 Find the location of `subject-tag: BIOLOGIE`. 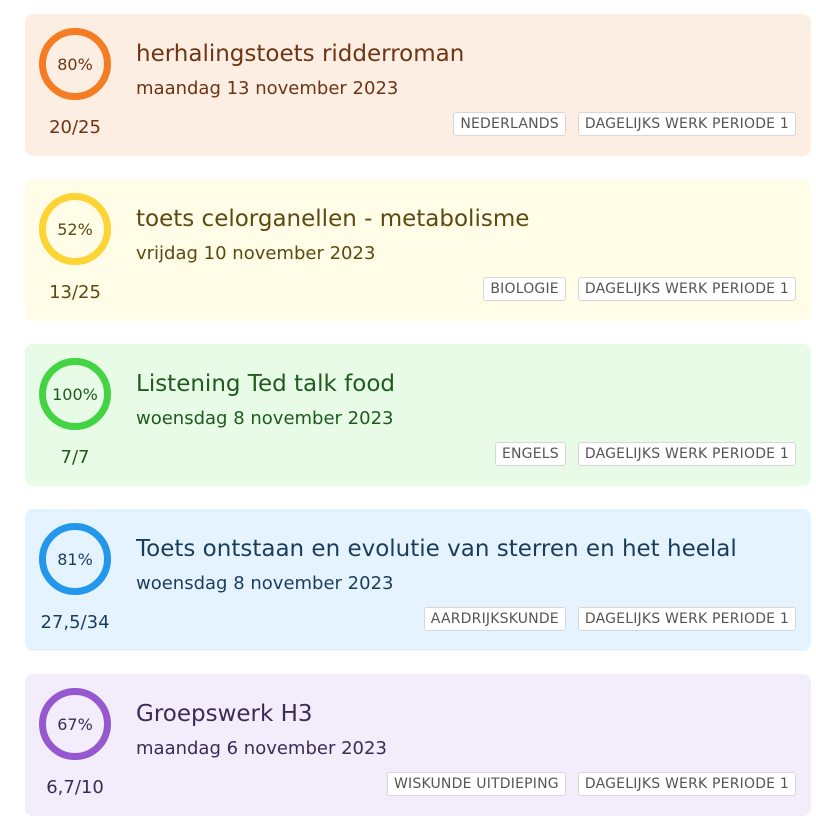

subject-tag: BIOLOGIE is located at coordinates (524, 289).